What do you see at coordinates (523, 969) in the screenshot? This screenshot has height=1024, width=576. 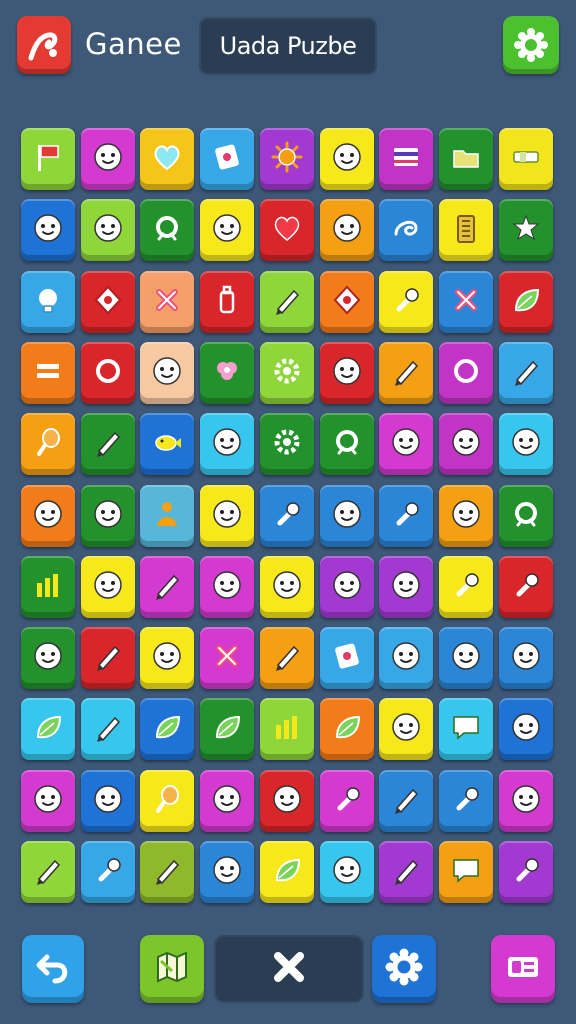 I see `card-button` at bounding box center [523, 969].